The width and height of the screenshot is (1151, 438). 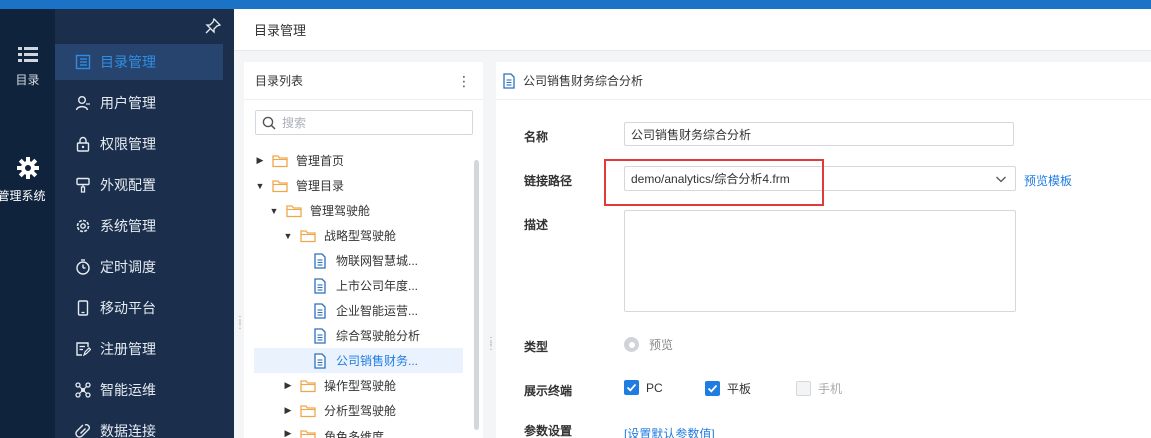 What do you see at coordinates (363, 81) in the screenshot?
I see `tree-panel-header: 目录列表 ⋮` at bounding box center [363, 81].